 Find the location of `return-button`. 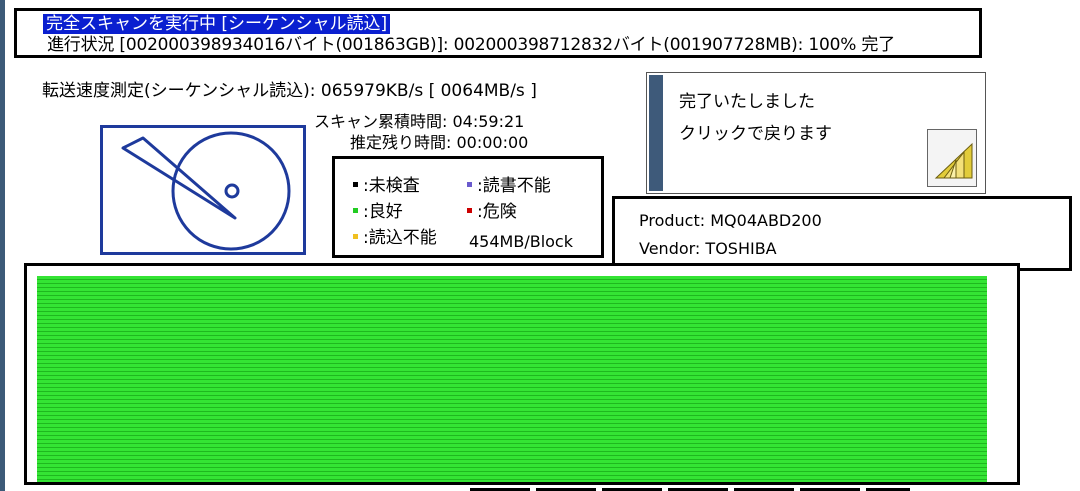

return-button is located at coordinates (952, 158).